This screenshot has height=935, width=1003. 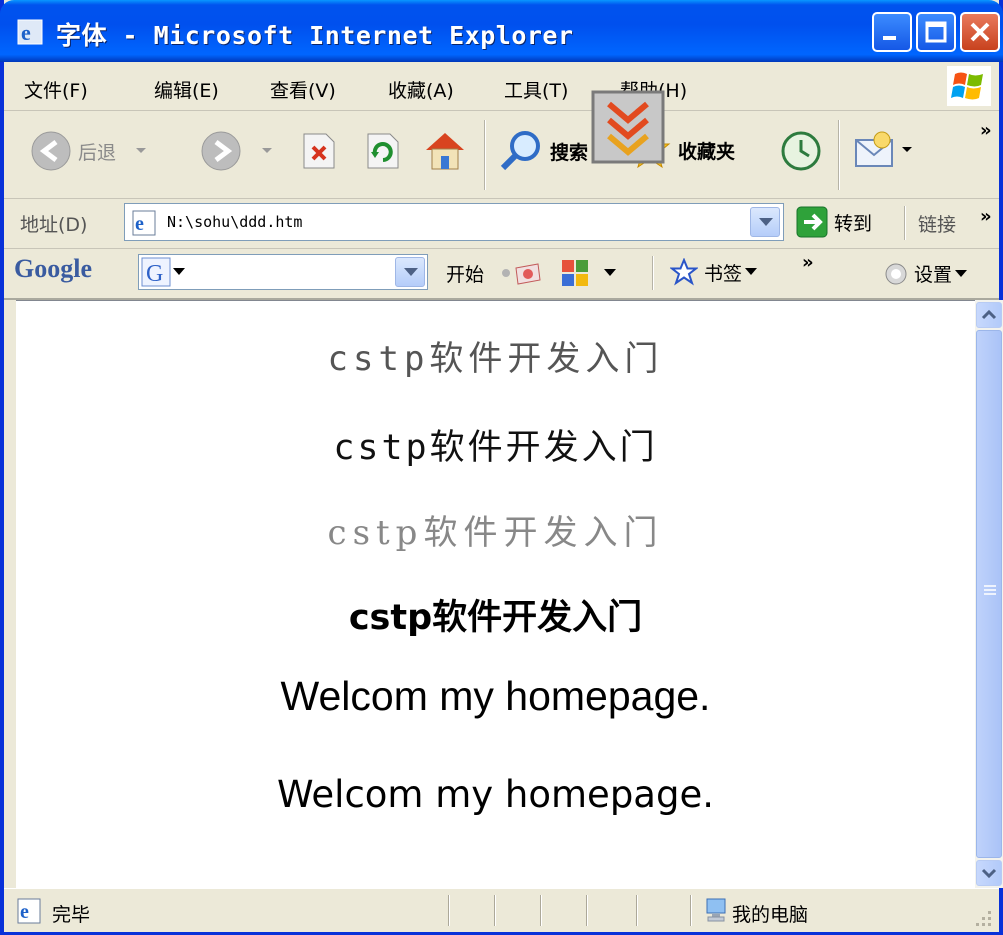 What do you see at coordinates (53, 269) in the screenshot?
I see `google-logo: Google` at bounding box center [53, 269].